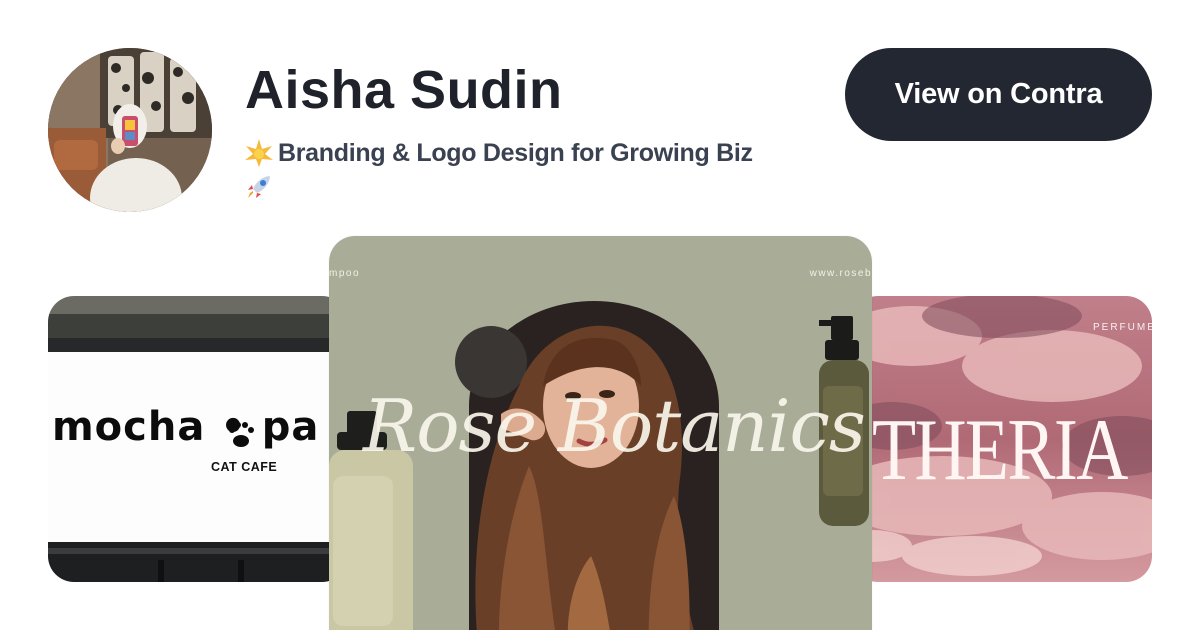 This screenshot has height=630, width=1200. Describe the element at coordinates (404, 90) in the screenshot. I see `profile-name: Aisha Sudin` at that location.